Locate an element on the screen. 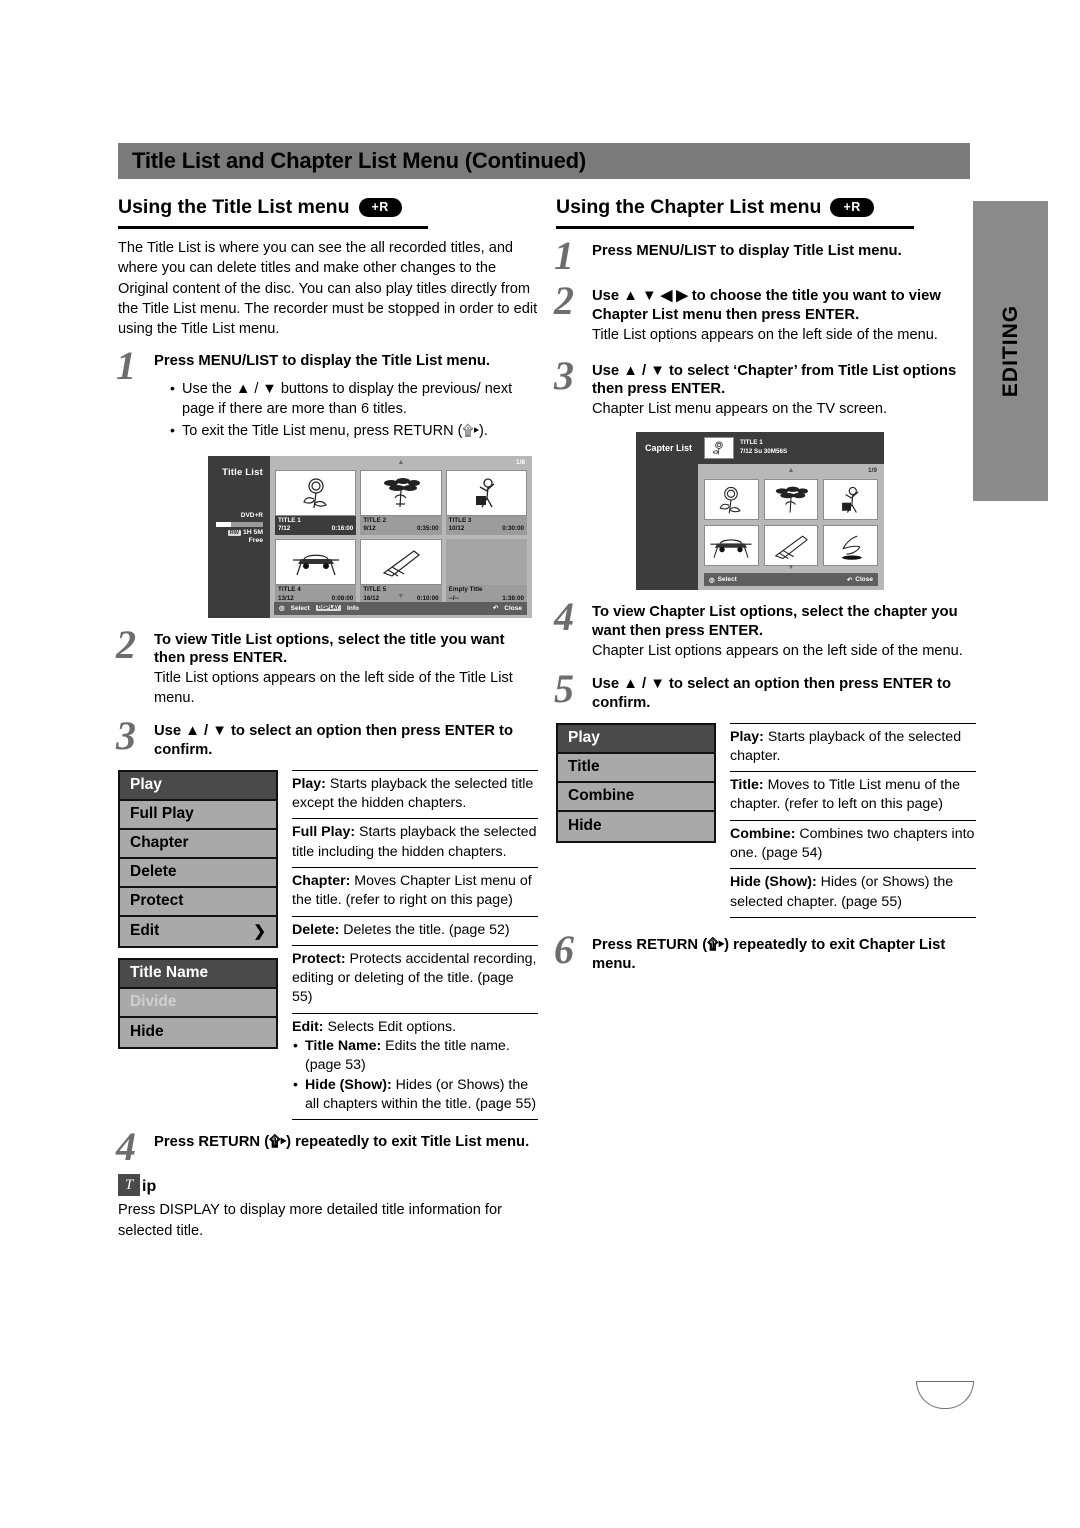  chapter-list-screen-mock: Capter List TITLE 1 7/12 Su 30M56S 1/9 ▲ is located at coordinates (760, 511).